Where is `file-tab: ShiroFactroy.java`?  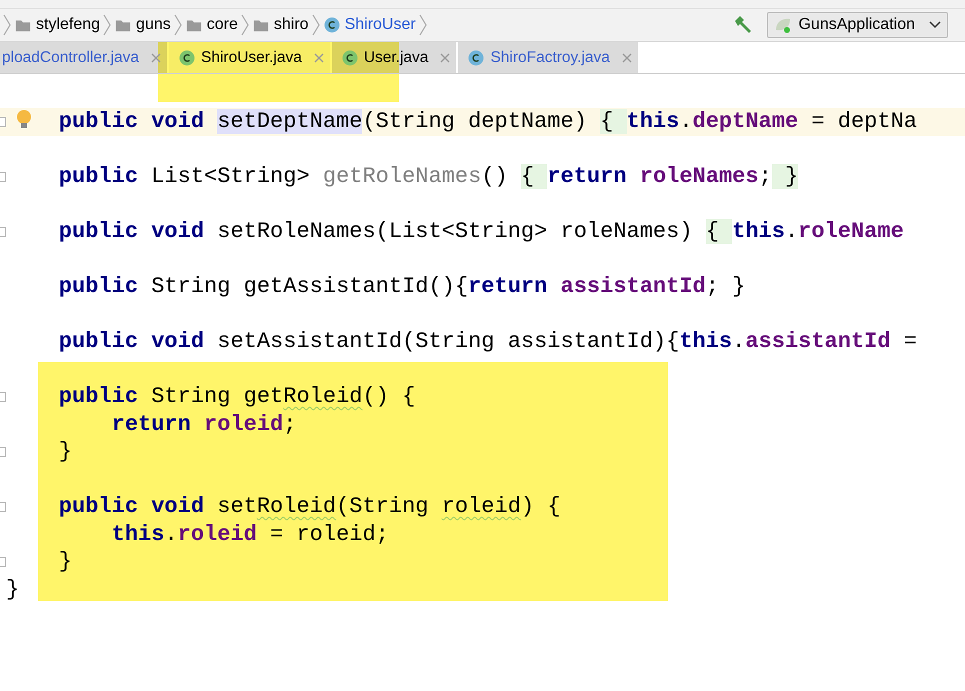 file-tab: ShiroFactroy.java is located at coordinates (548, 57).